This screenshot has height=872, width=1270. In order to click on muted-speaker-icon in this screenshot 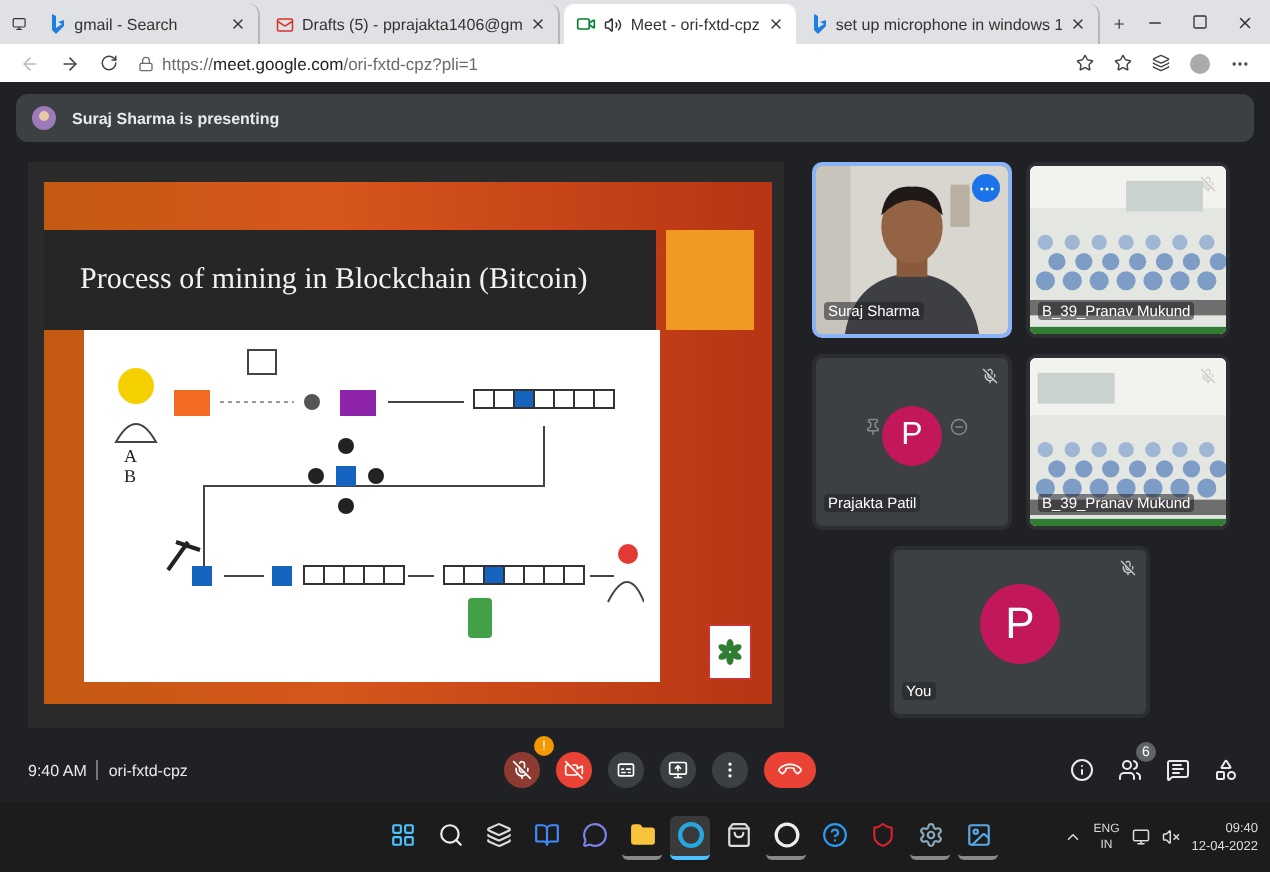, I will do `click(1170, 837)`.